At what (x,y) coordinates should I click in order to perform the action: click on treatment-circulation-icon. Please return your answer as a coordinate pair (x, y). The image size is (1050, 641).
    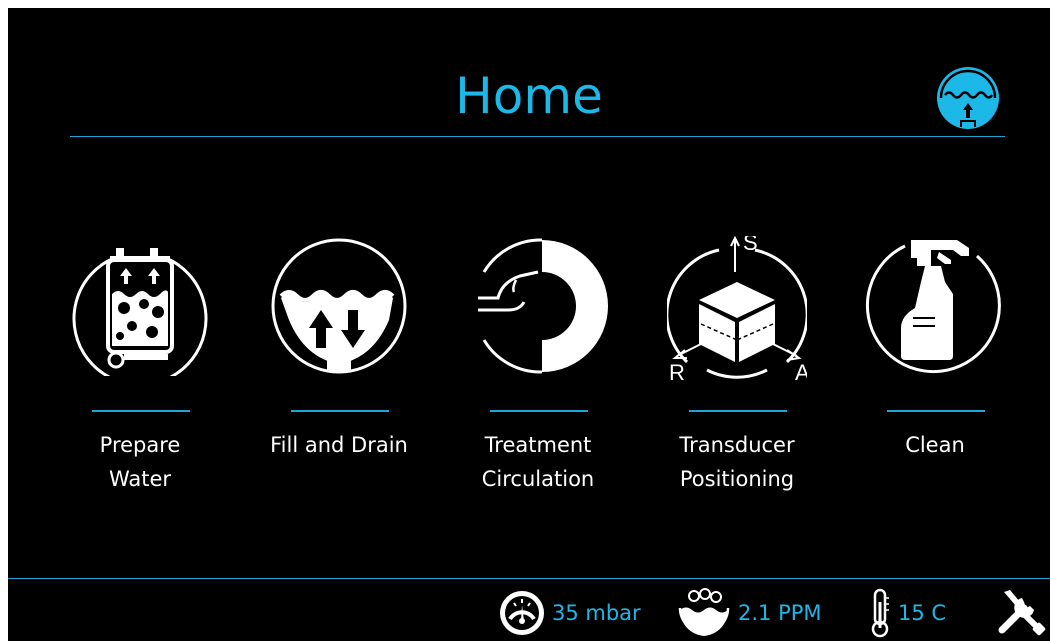
    Looking at the image, I should click on (543, 306).